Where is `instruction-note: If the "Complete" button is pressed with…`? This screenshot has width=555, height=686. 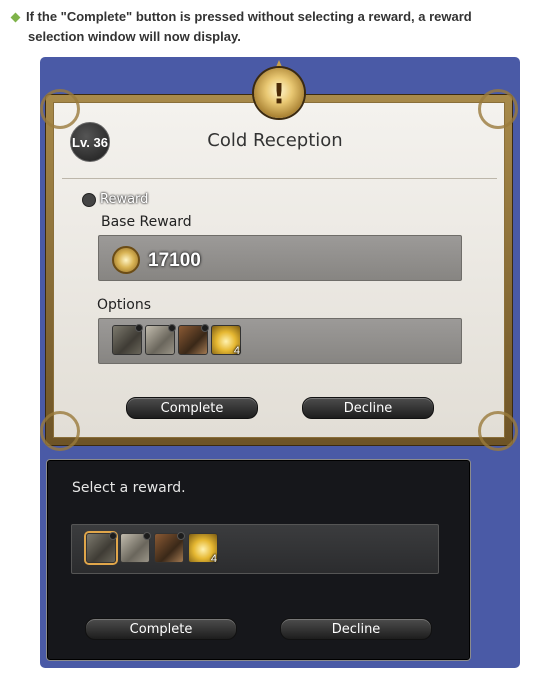
instruction-note: If the "Complete" button is pressed with… is located at coordinates (270, 27).